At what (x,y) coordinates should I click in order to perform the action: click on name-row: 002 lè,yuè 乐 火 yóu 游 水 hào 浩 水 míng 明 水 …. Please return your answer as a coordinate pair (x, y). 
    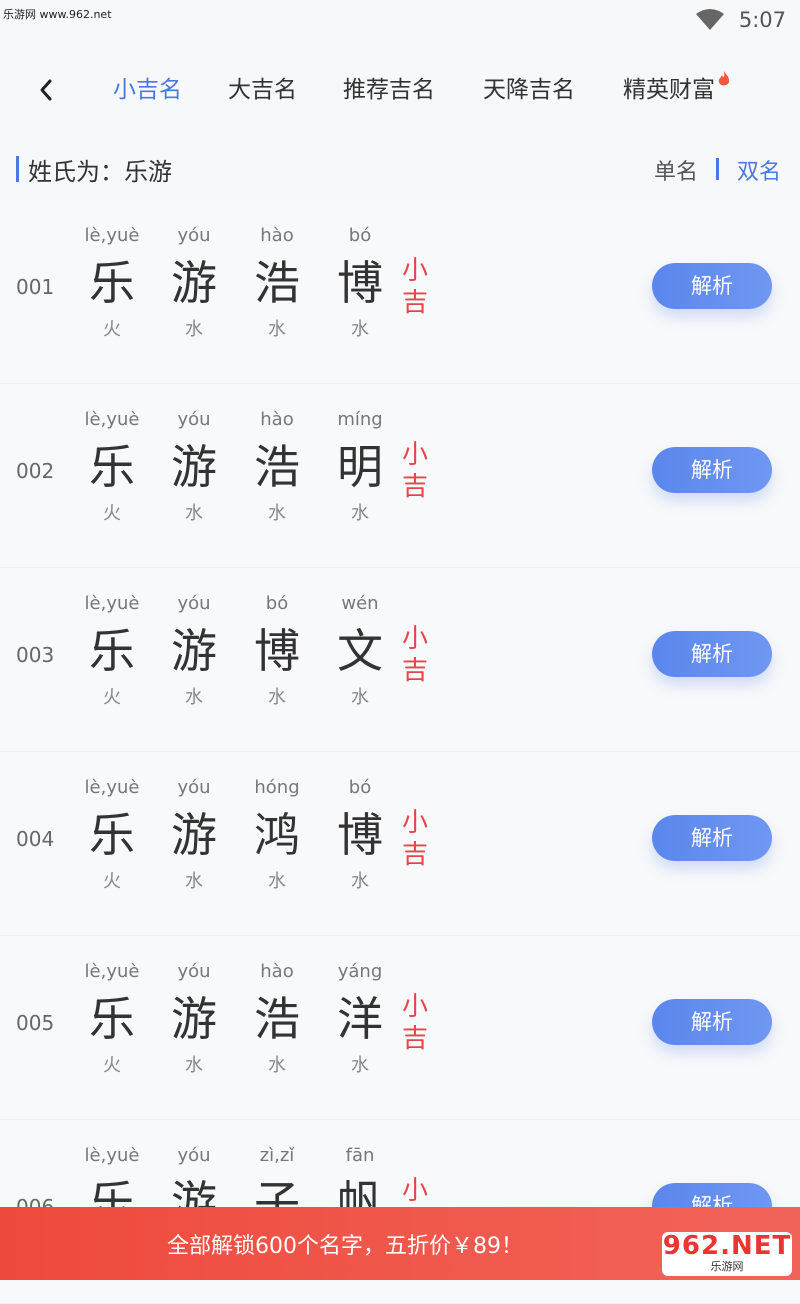
    Looking at the image, I should click on (400, 476).